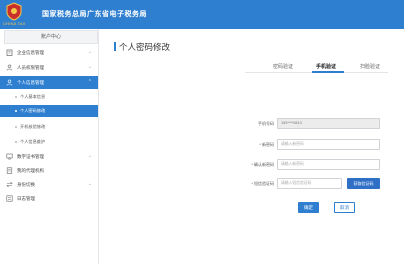 The image size is (404, 264). I want to click on page-title: 个人密码修改, so click(145, 47).